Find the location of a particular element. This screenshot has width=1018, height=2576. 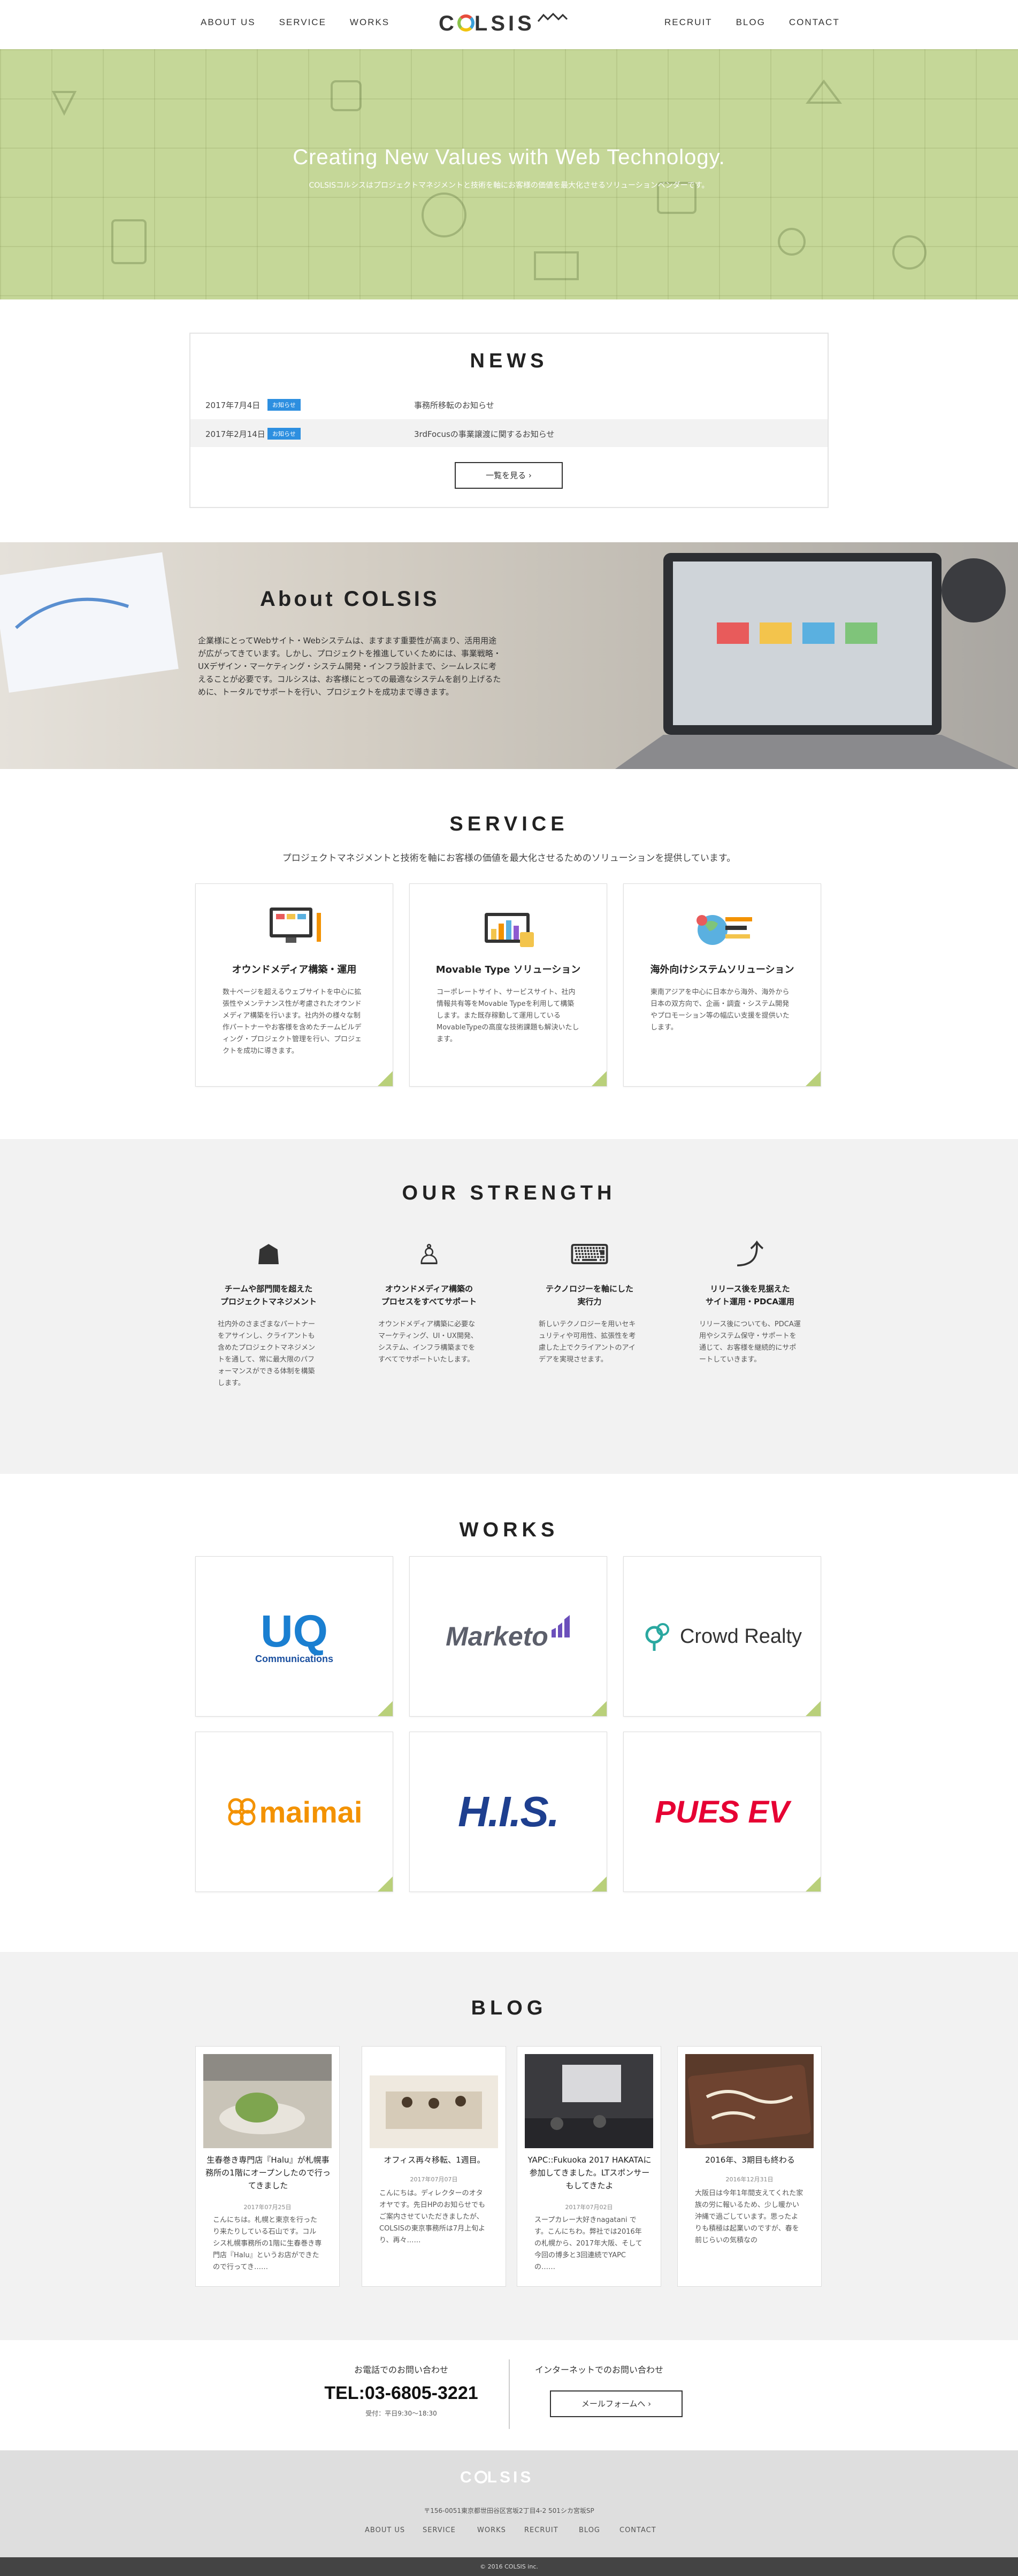

works-logo-uq: UQ Communications is located at coordinates (294, 1636).